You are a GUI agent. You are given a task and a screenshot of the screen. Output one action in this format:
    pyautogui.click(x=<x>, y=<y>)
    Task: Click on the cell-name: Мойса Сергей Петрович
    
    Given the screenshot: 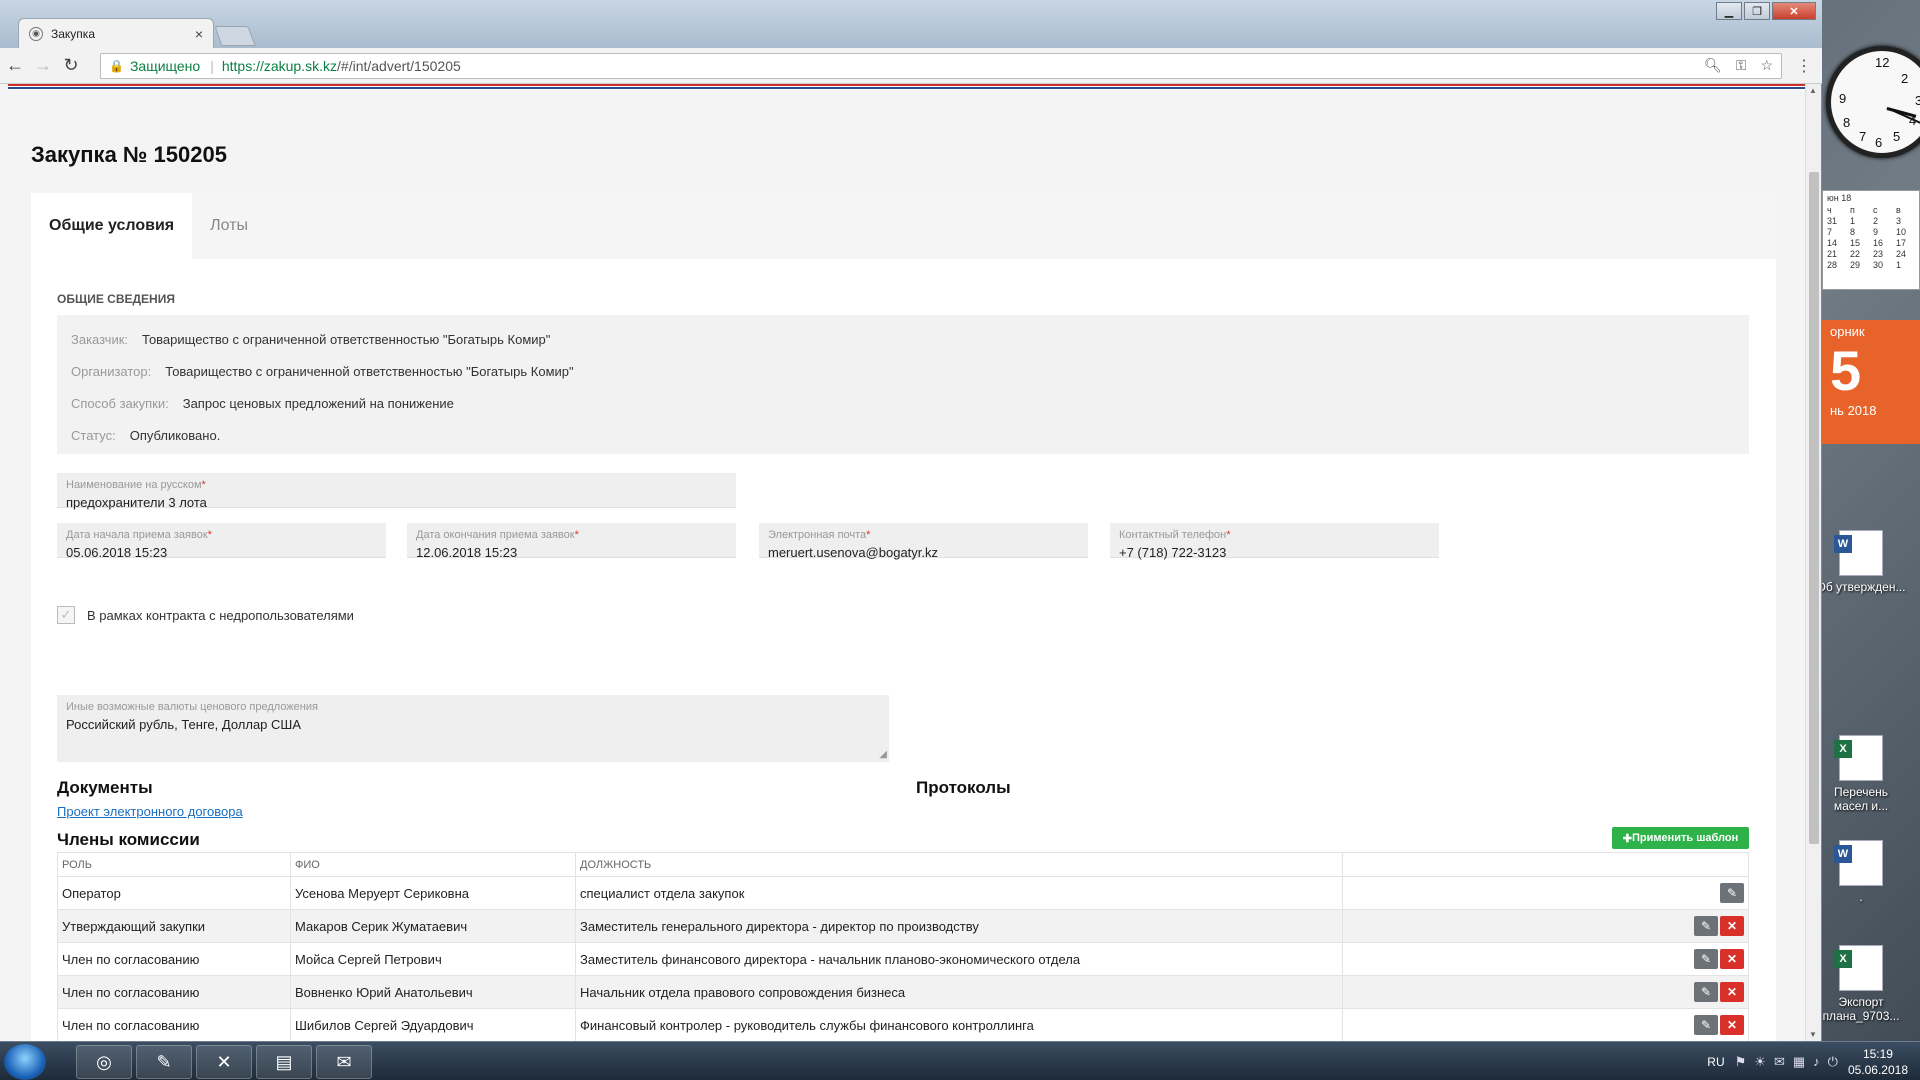 What is the action you would take?
    pyautogui.click(x=433, y=959)
    